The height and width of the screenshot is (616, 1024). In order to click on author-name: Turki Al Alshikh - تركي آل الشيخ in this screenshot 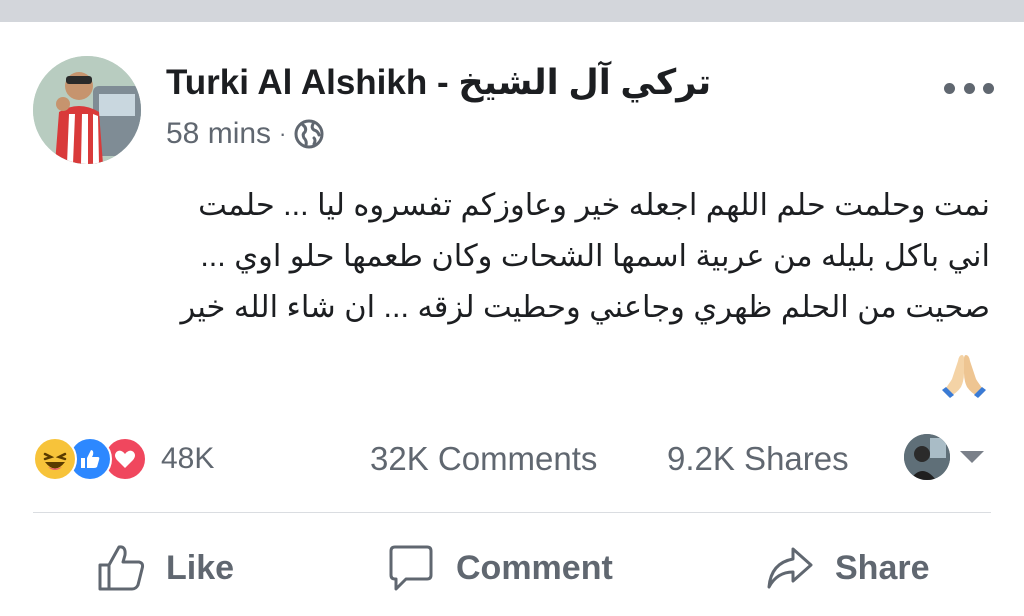, I will do `click(438, 83)`.